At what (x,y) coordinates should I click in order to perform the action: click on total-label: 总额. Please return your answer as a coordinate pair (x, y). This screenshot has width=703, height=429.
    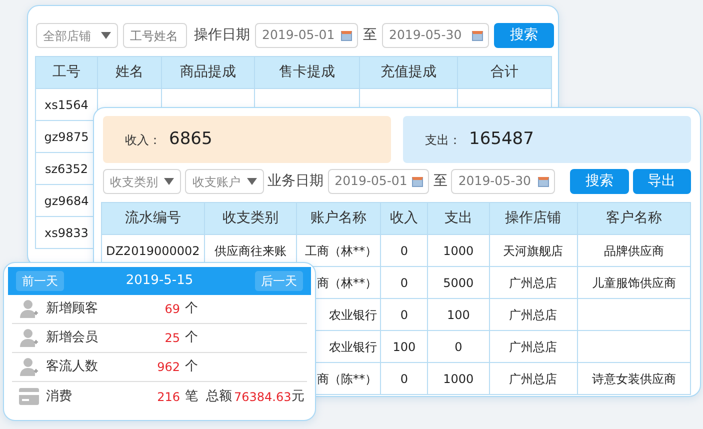
    Looking at the image, I should click on (219, 397).